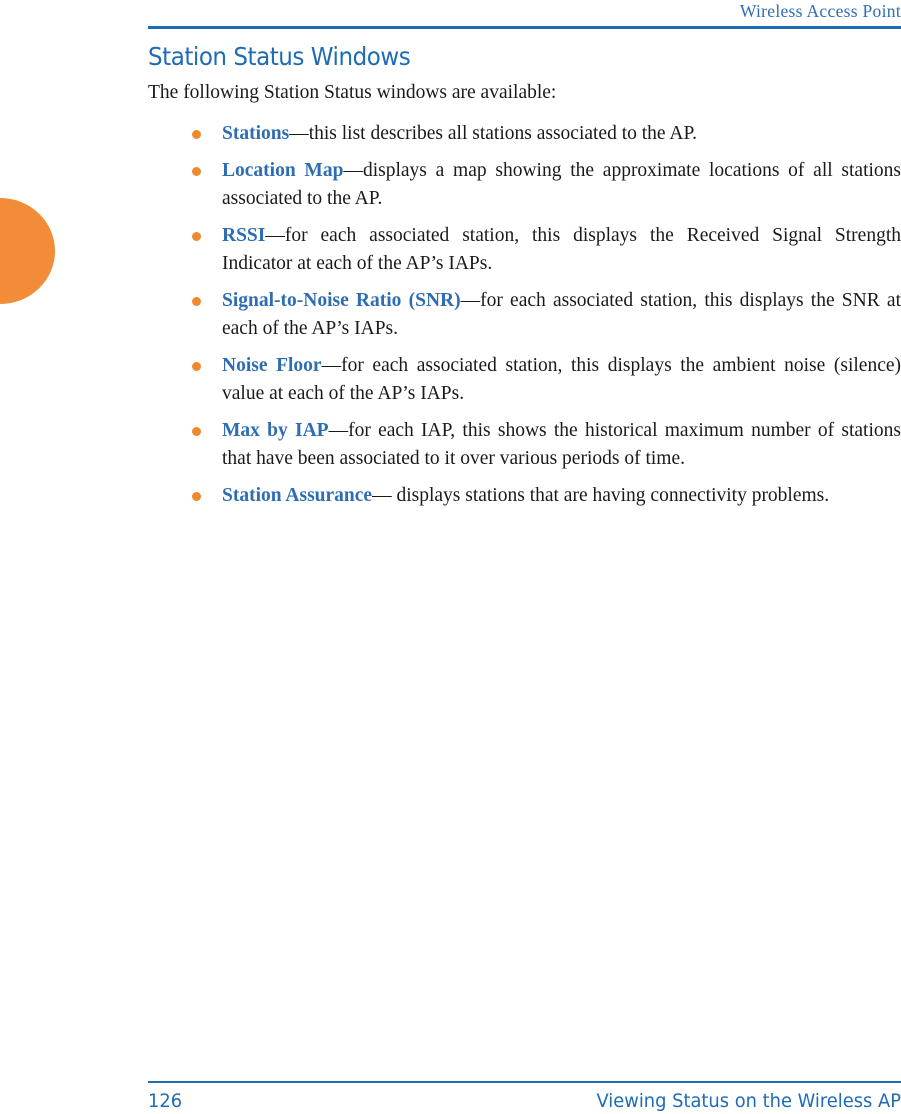 This screenshot has width=901, height=1114. Describe the element at coordinates (256, 133) in the screenshot. I see `list-item-term: Stations` at that location.